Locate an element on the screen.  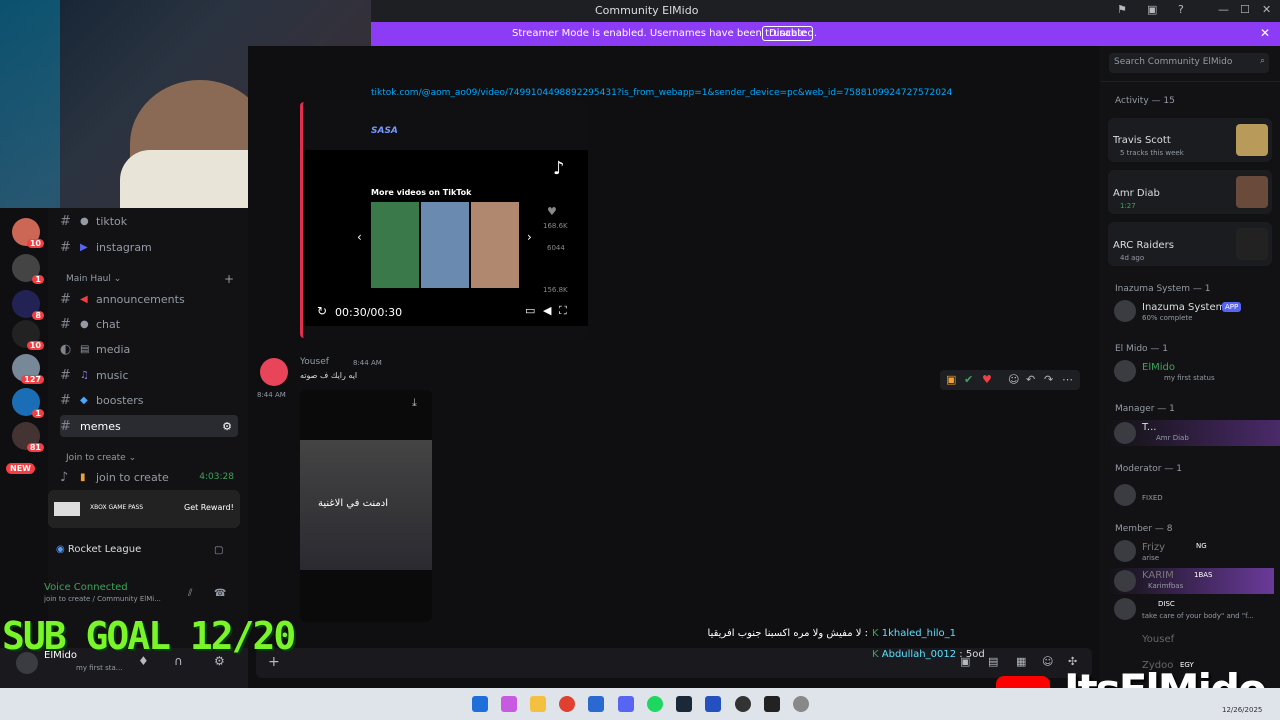
minimize-button: — is located at coordinates (1223, 9).